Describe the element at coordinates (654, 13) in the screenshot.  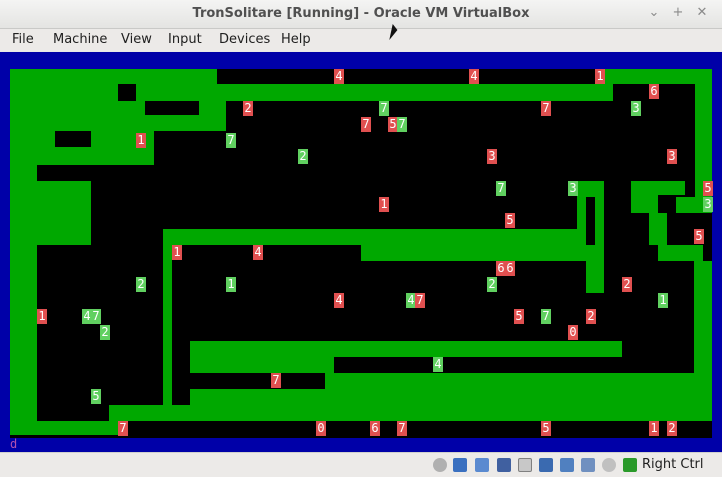
I see `minimize-icon: ⌄` at that location.